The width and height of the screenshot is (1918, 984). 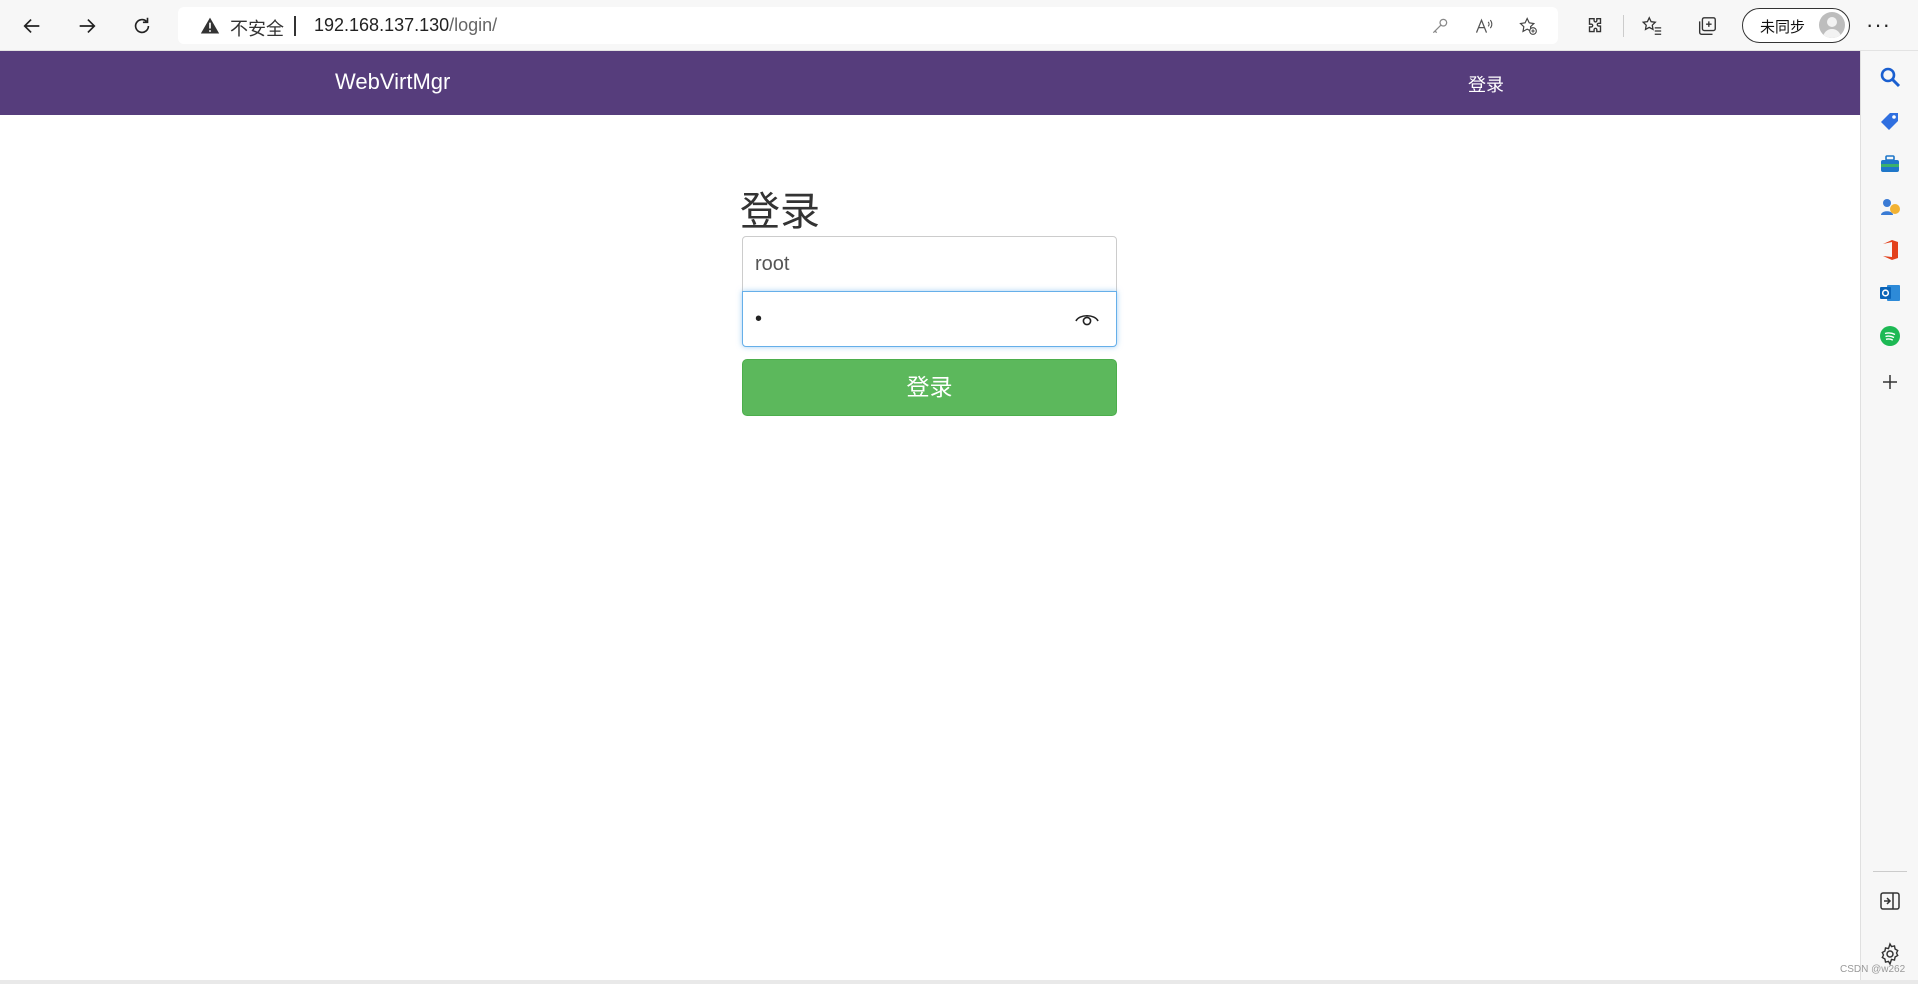 I want to click on split-screen-icon, so click(x=1890, y=901).